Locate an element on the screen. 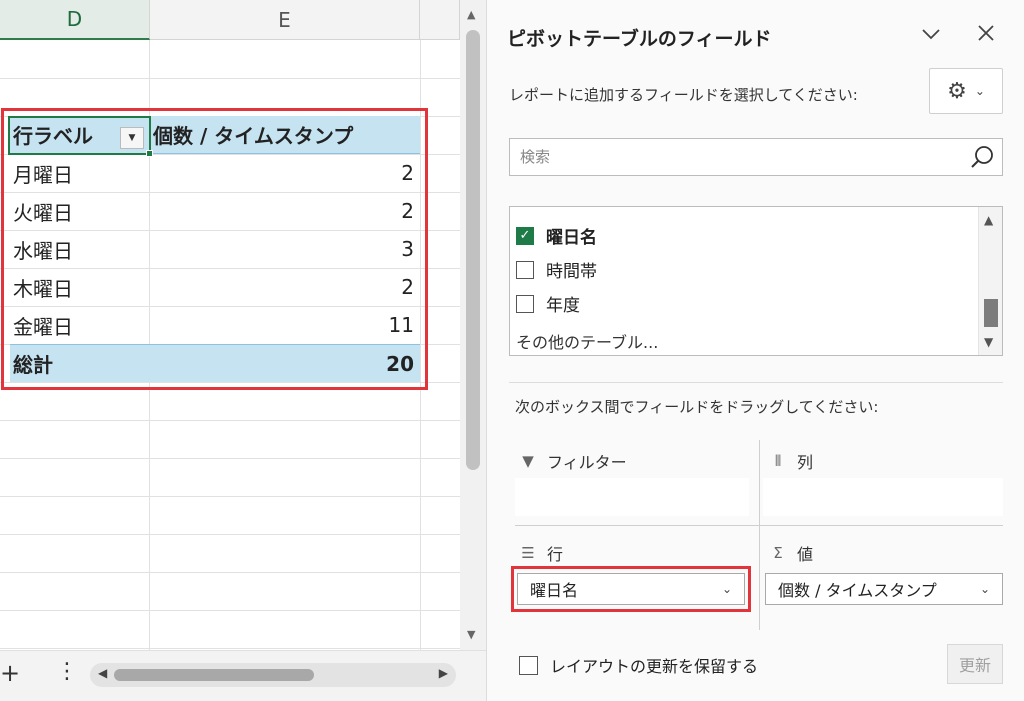  pivot-total-value: 20 is located at coordinates (400, 364).